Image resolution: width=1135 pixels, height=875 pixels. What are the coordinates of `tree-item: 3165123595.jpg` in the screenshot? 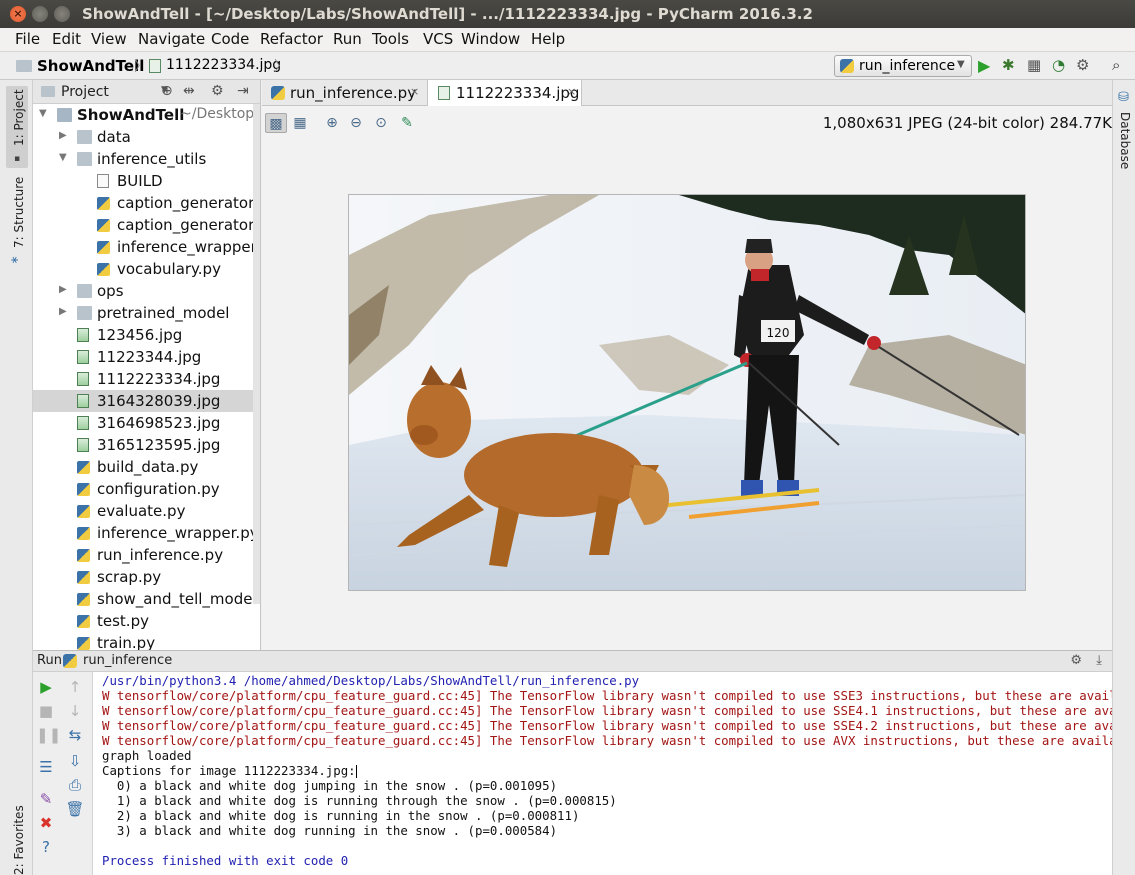 It's located at (146, 445).